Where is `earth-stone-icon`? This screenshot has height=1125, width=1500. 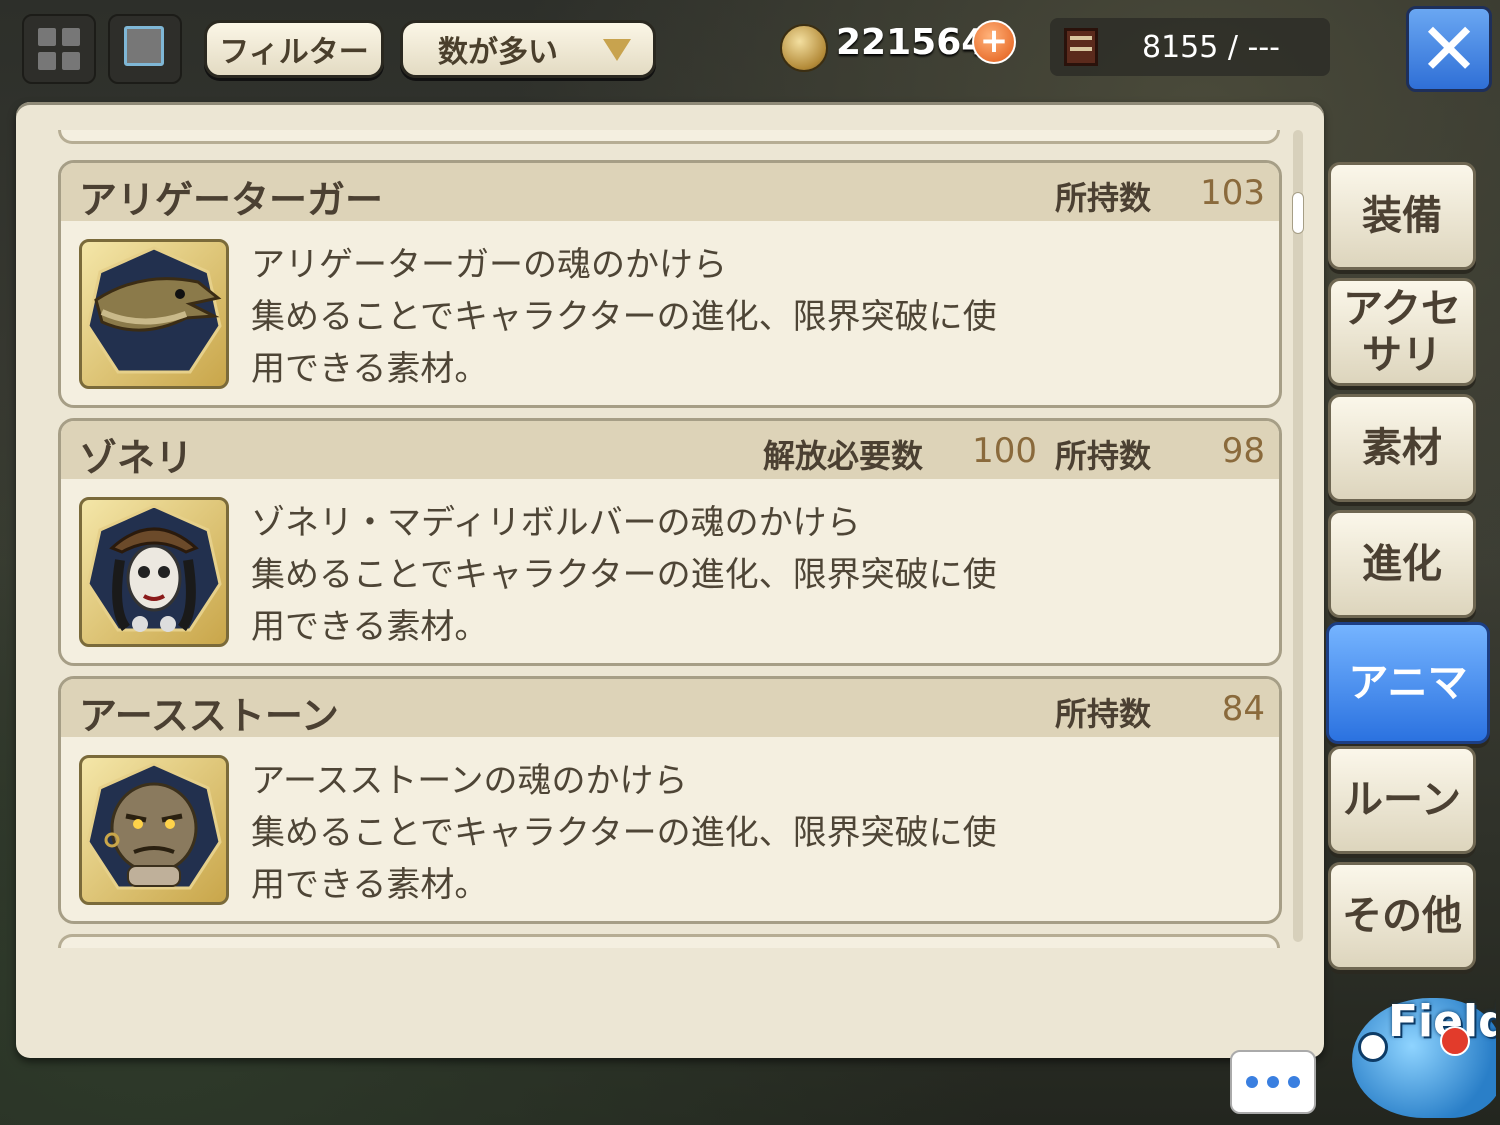 earth-stone-icon is located at coordinates (154, 830).